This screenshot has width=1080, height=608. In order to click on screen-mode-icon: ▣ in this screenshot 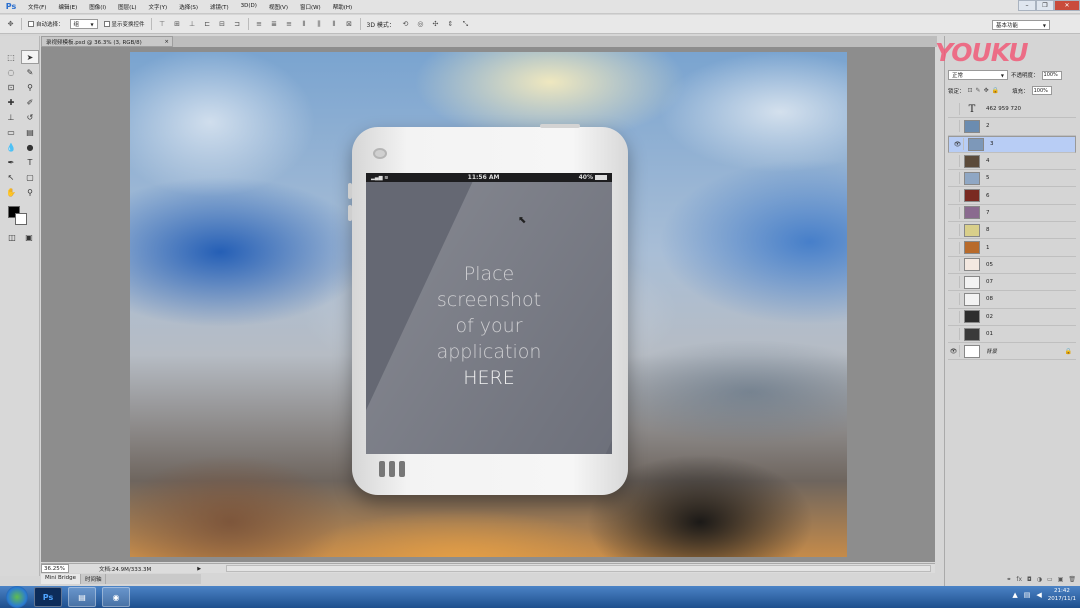, I will do `click(29, 237)`.